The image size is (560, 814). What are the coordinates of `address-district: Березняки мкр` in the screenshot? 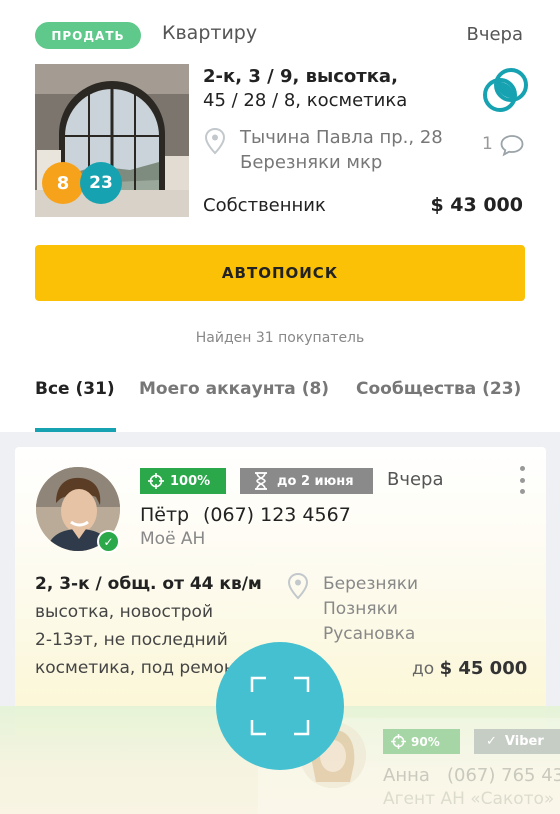 It's located at (311, 162).